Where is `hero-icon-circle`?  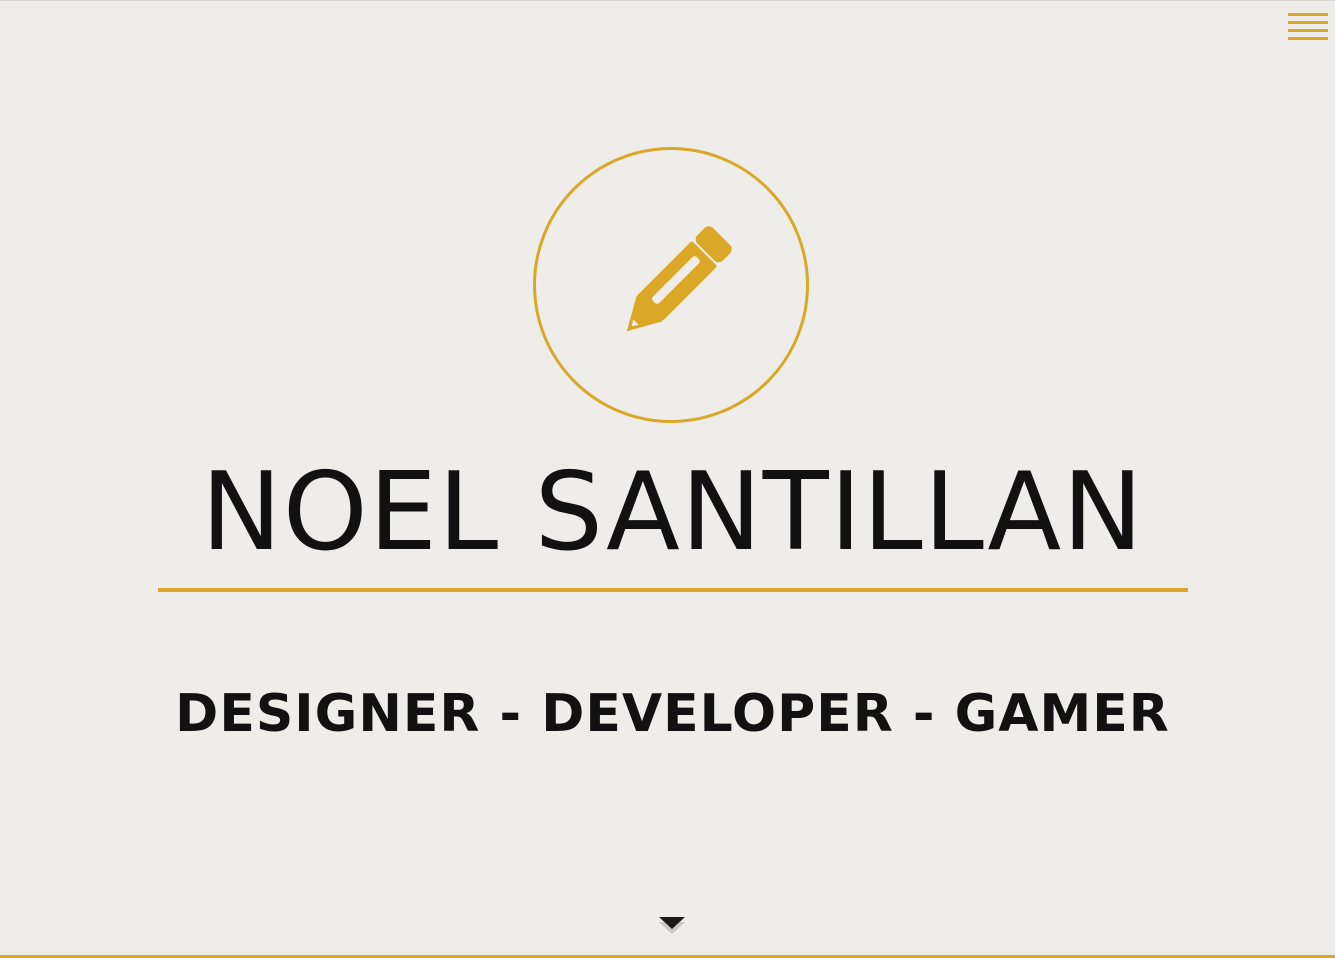 hero-icon-circle is located at coordinates (671, 285).